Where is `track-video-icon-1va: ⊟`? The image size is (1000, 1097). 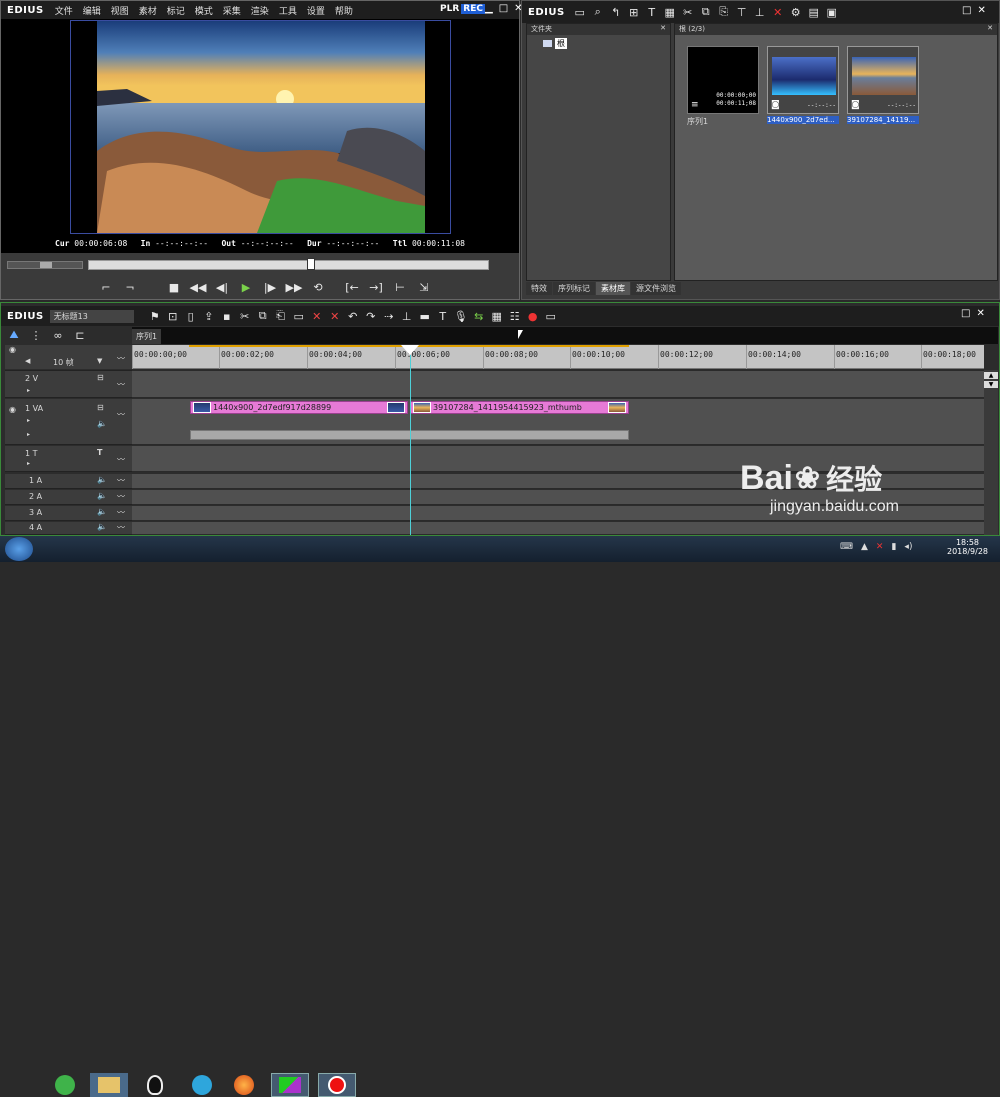 track-video-icon-1va: ⊟ is located at coordinates (100, 407).